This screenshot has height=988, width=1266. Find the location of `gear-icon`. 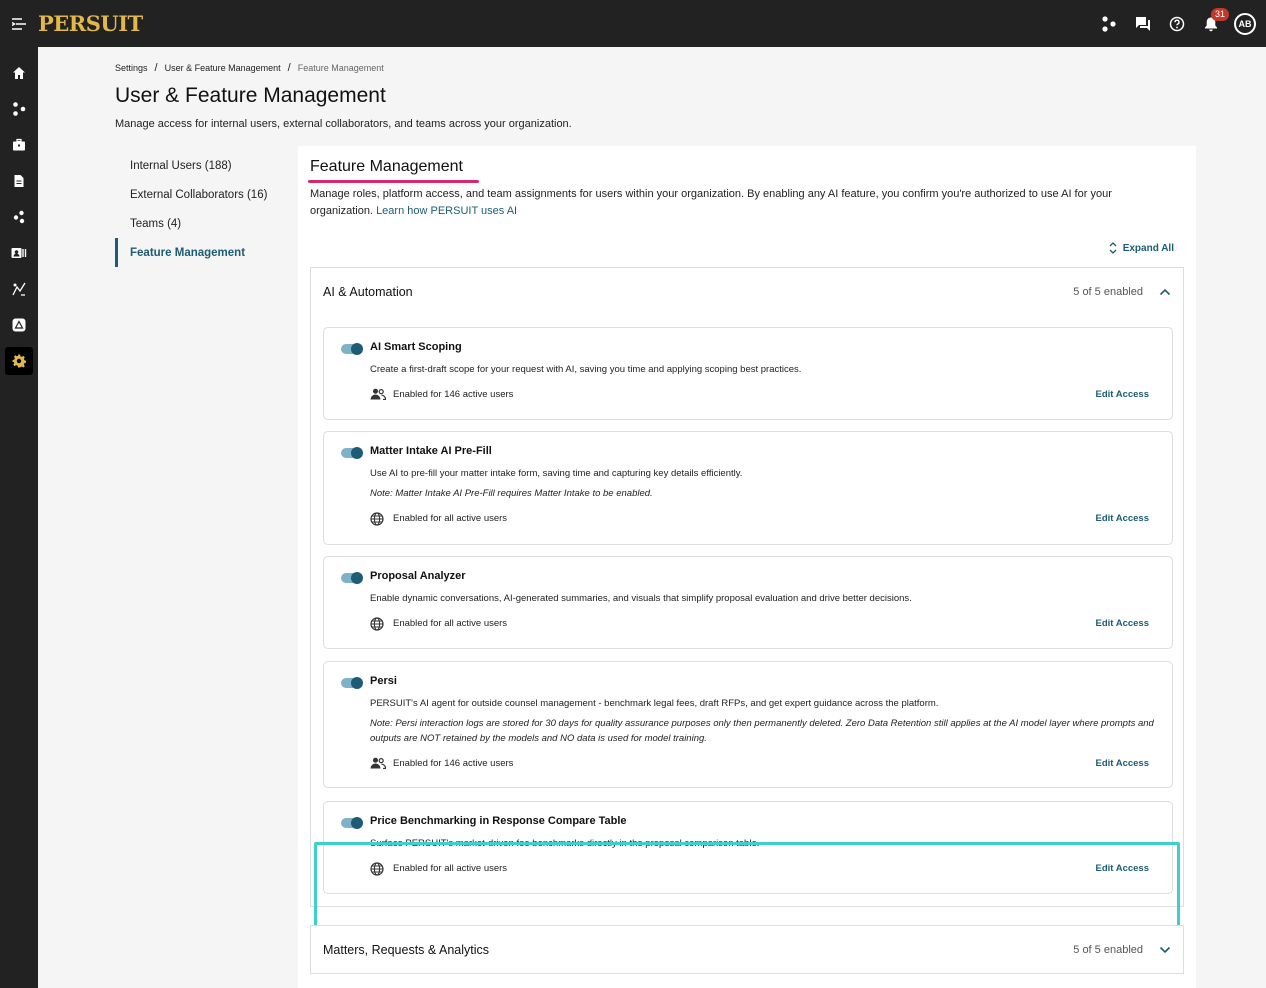

gear-icon is located at coordinates (19, 361).